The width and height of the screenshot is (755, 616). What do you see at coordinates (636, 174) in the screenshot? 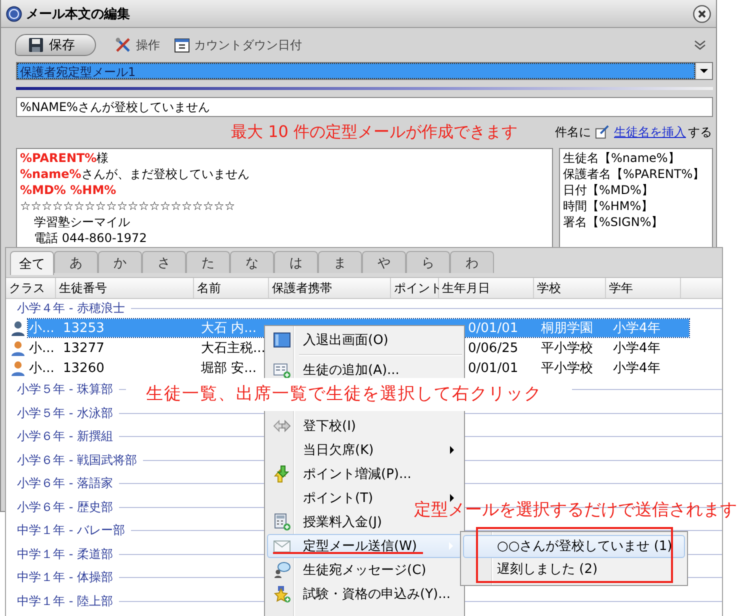
I see `variable-item: 保護者名【%PARENT%】` at bounding box center [636, 174].